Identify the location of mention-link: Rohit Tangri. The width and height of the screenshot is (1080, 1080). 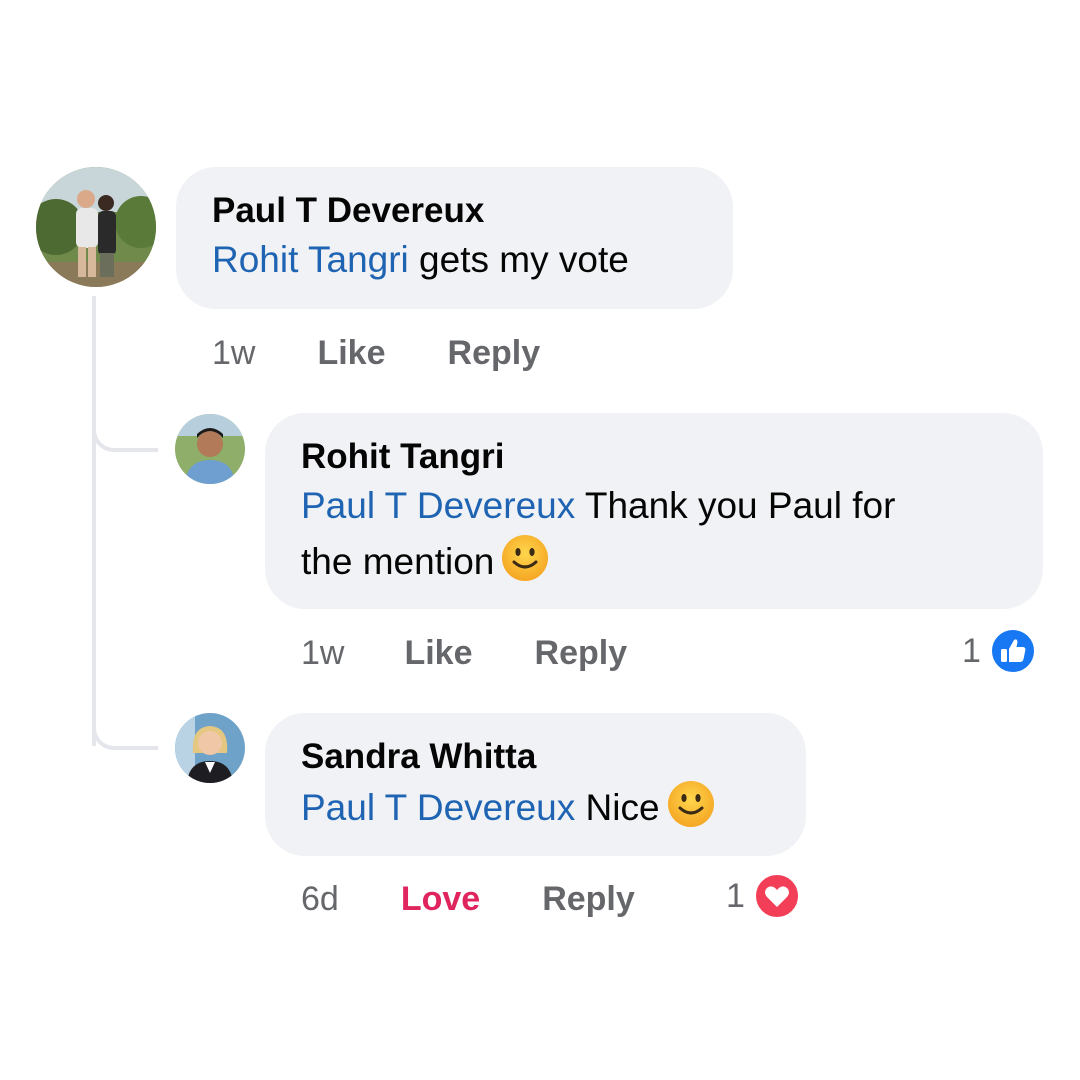
(310, 259).